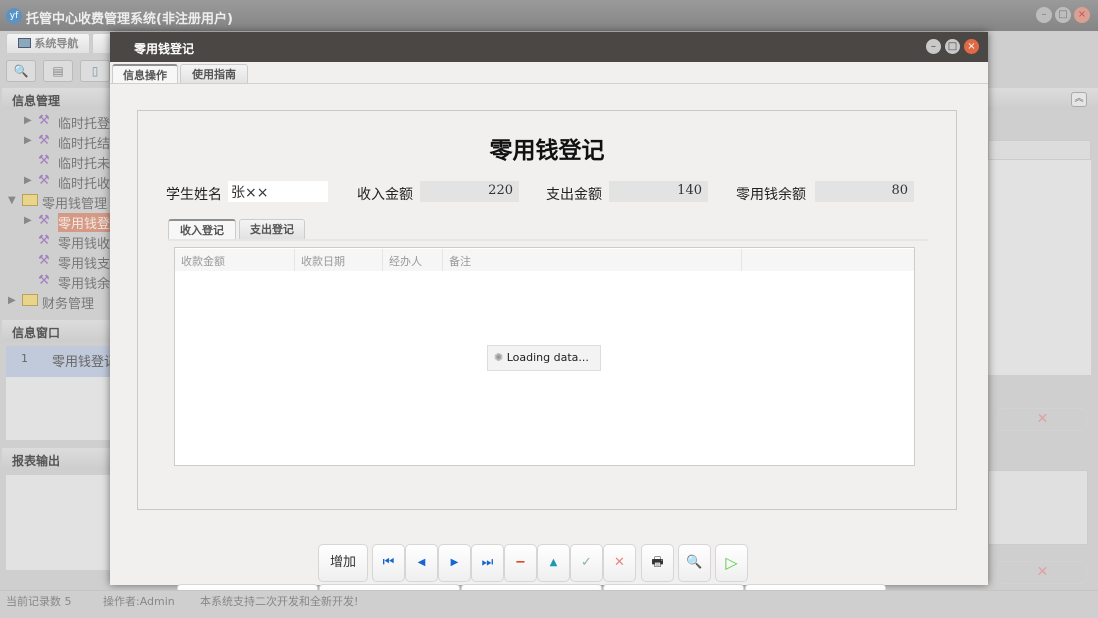 Image resolution: width=1098 pixels, height=618 pixels. Describe the element at coordinates (657, 563) in the screenshot. I see `print-icon: 🖶` at that location.